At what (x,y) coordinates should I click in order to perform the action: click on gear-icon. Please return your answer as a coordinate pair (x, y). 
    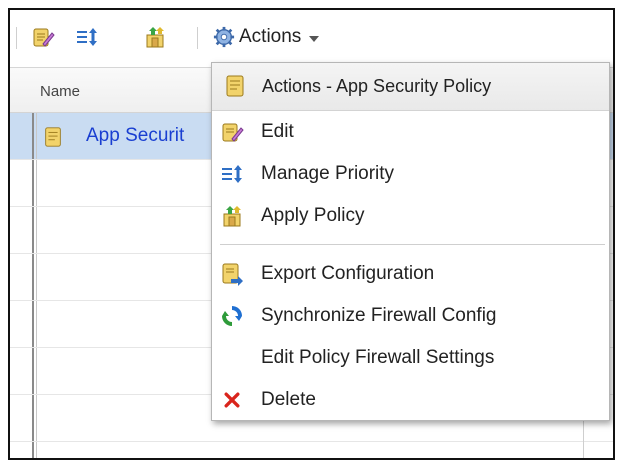
    Looking at the image, I should click on (224, 37).